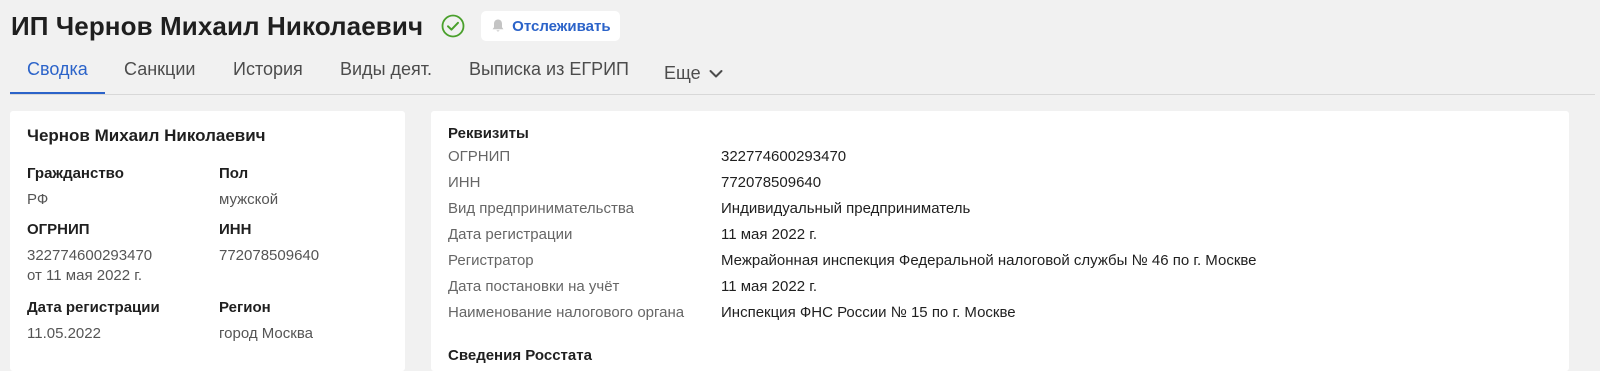  I want to click on page-title: ИП Чернов Михаил Николаевич, so click(217, 25).